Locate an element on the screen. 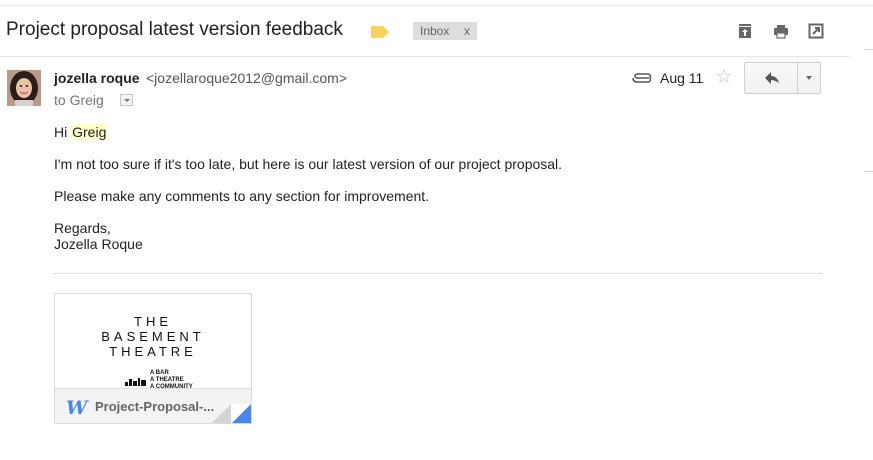  greeting-prefix: Hi is located at coordinates (63, 132).